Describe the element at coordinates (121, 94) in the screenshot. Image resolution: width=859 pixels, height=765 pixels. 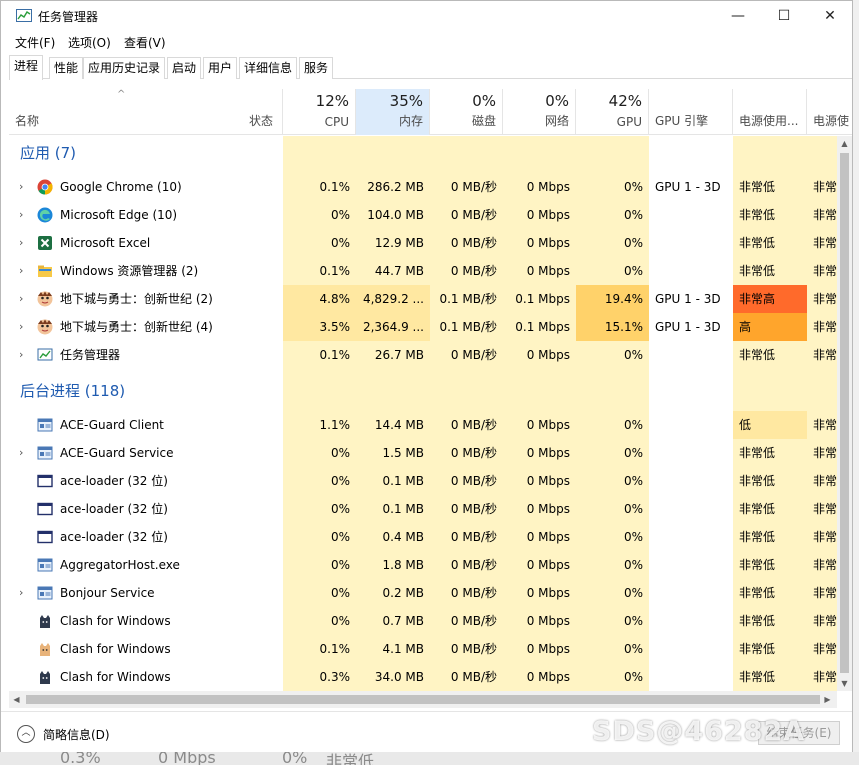
I see `sort-arrow-icon: ^` at that location.